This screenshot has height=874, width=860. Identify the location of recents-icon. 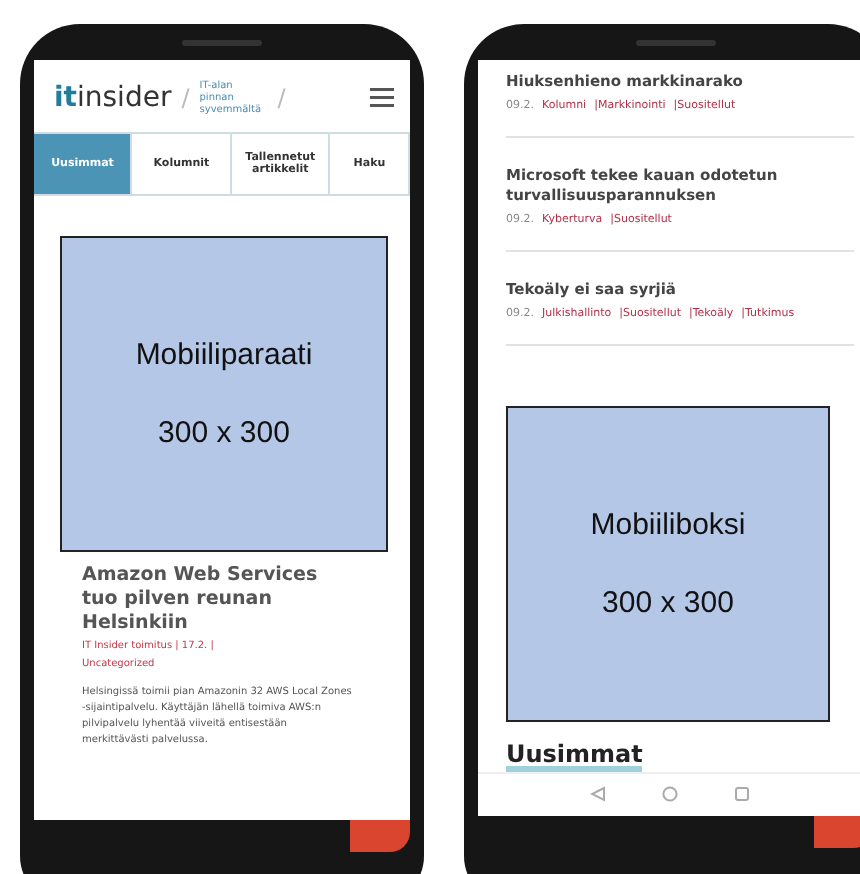
(742, 794).